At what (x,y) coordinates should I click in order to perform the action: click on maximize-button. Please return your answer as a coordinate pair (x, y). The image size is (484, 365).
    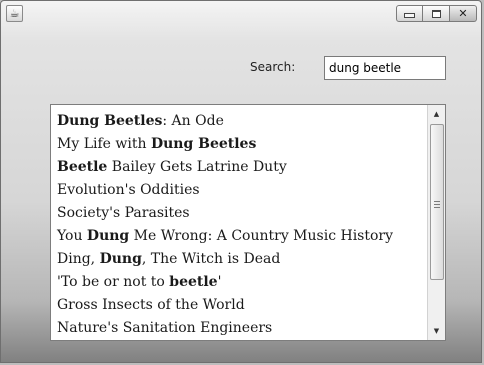
    Looking at the image, I should click on (436, 13).